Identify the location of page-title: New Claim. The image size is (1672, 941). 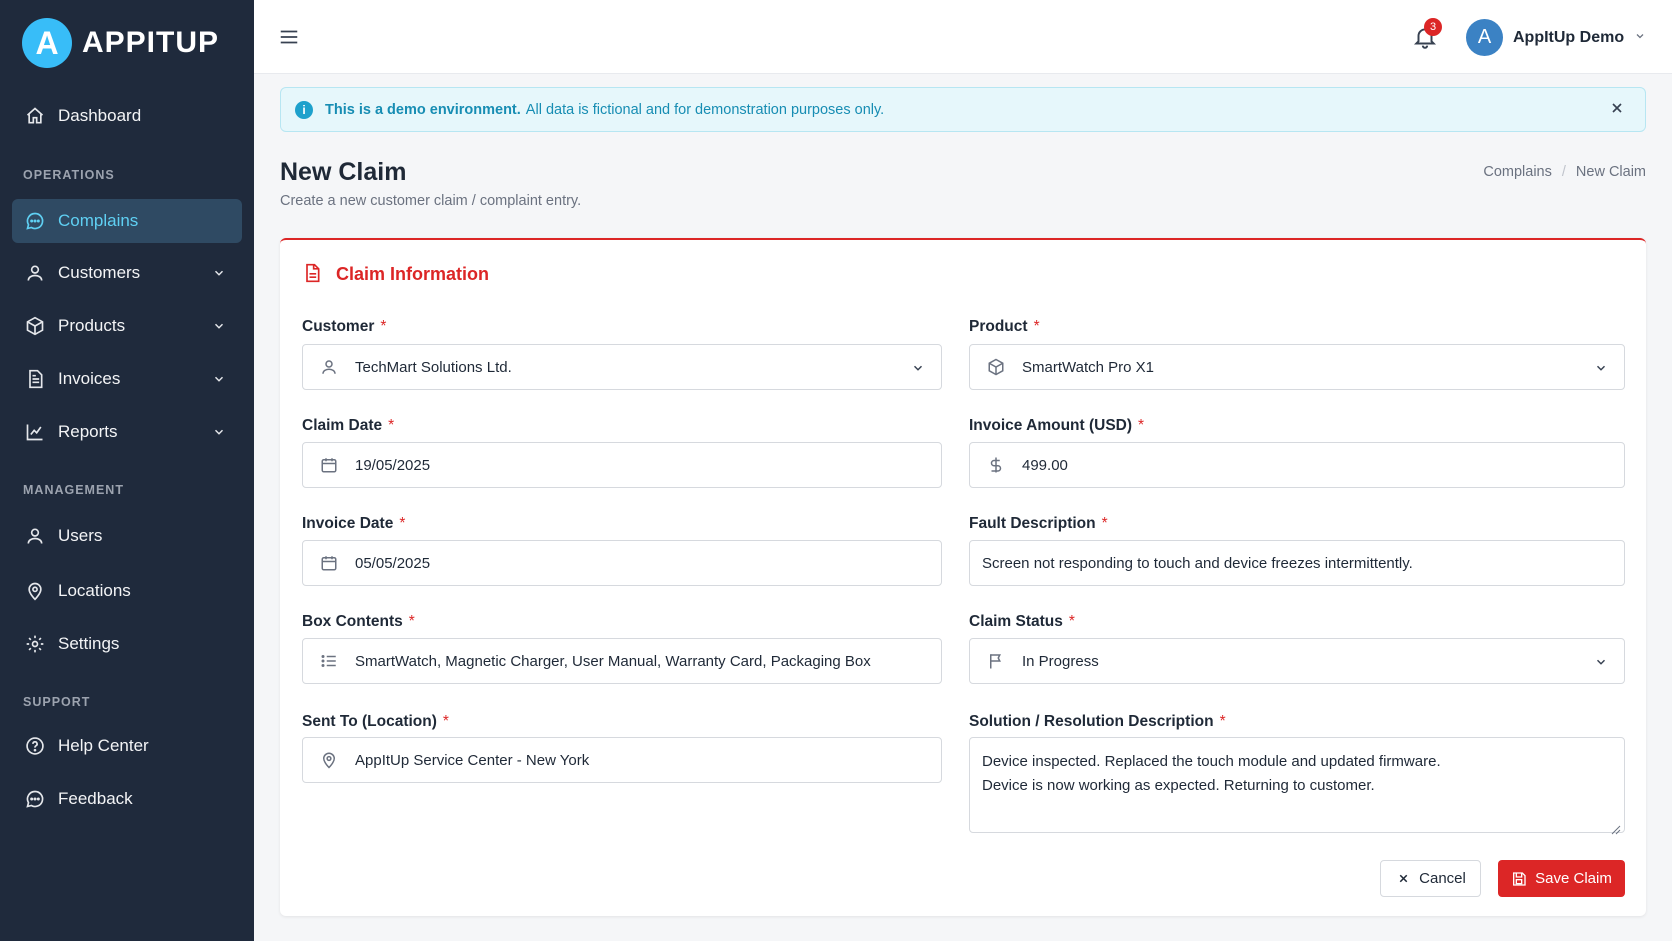
(343, 172).